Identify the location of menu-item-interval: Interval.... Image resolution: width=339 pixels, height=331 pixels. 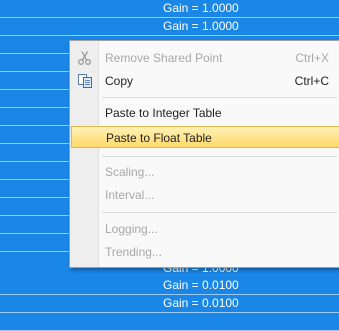
(204, 195).